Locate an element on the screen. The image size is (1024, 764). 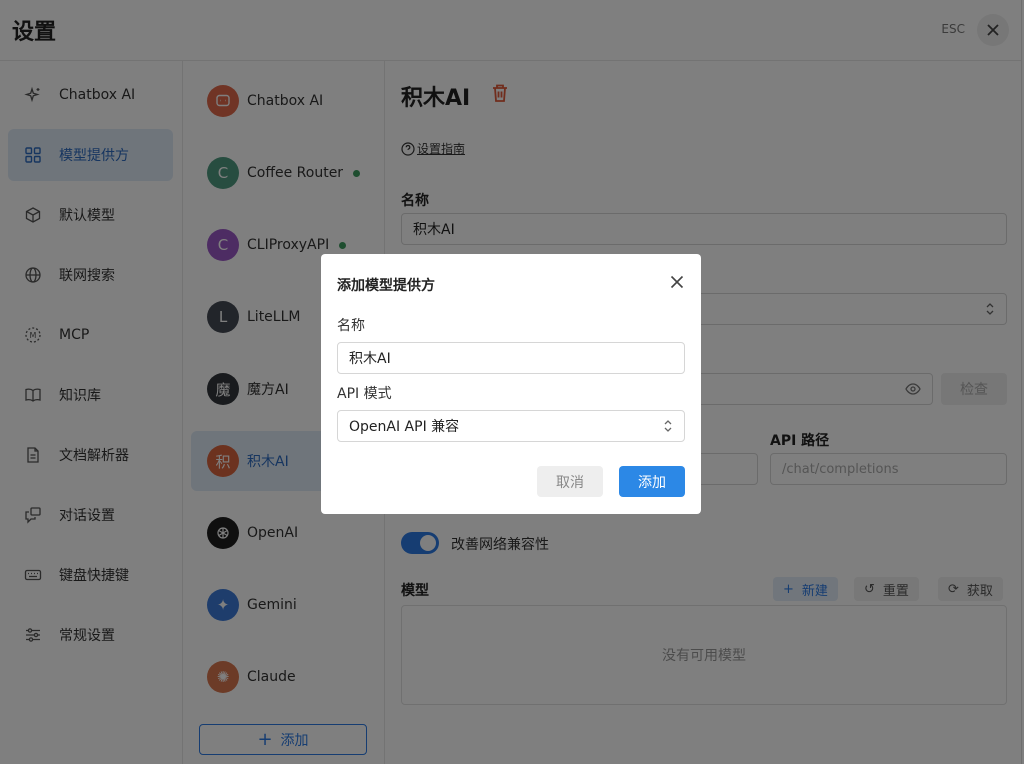
close-icon is located at coordinates (677, 282).